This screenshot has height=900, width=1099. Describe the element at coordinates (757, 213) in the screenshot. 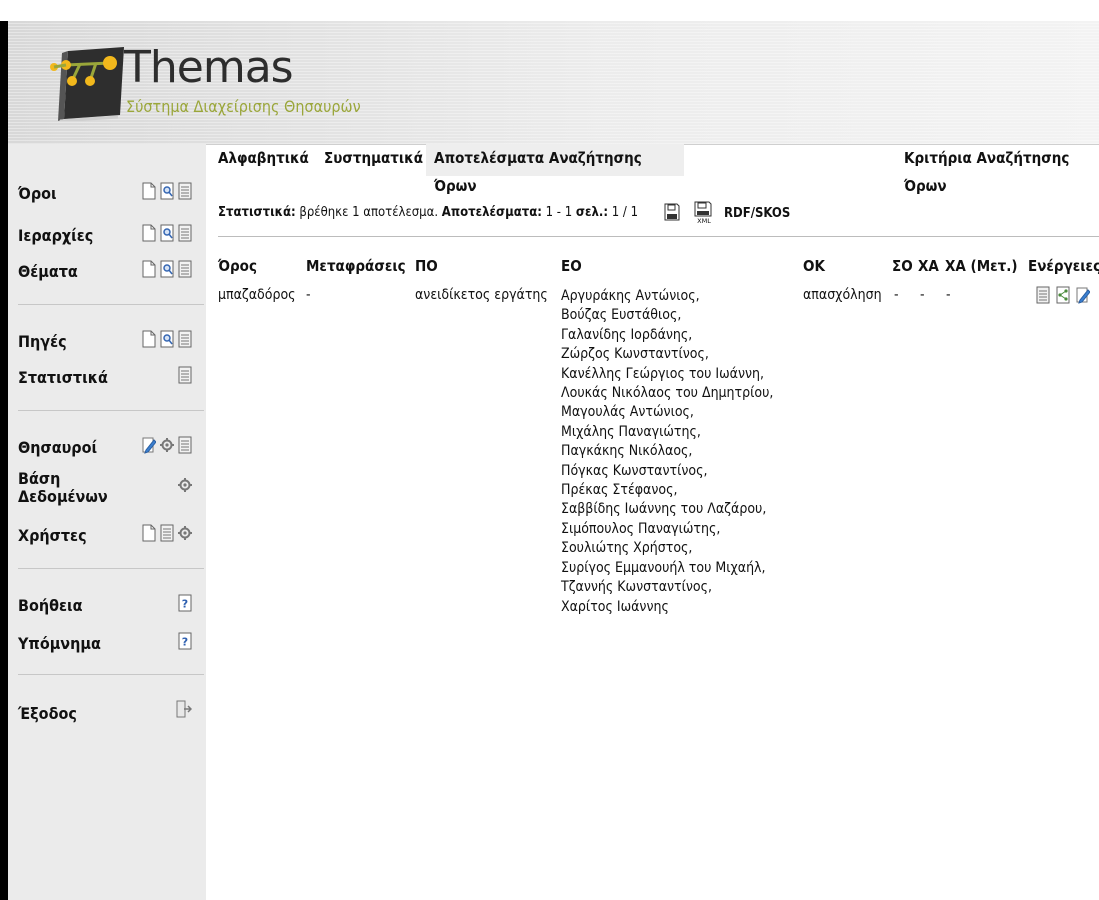

I see `rdf-skos-export-link: RDF/SKOS` at that location.